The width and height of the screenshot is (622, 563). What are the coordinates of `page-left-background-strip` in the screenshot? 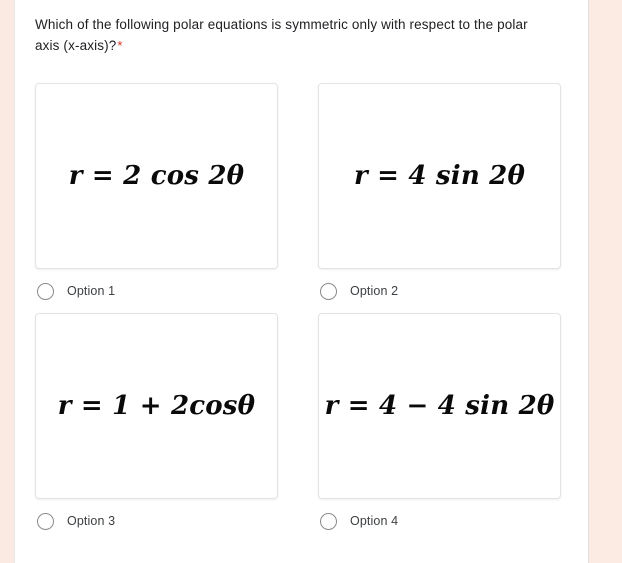 It's located at (6, 281).